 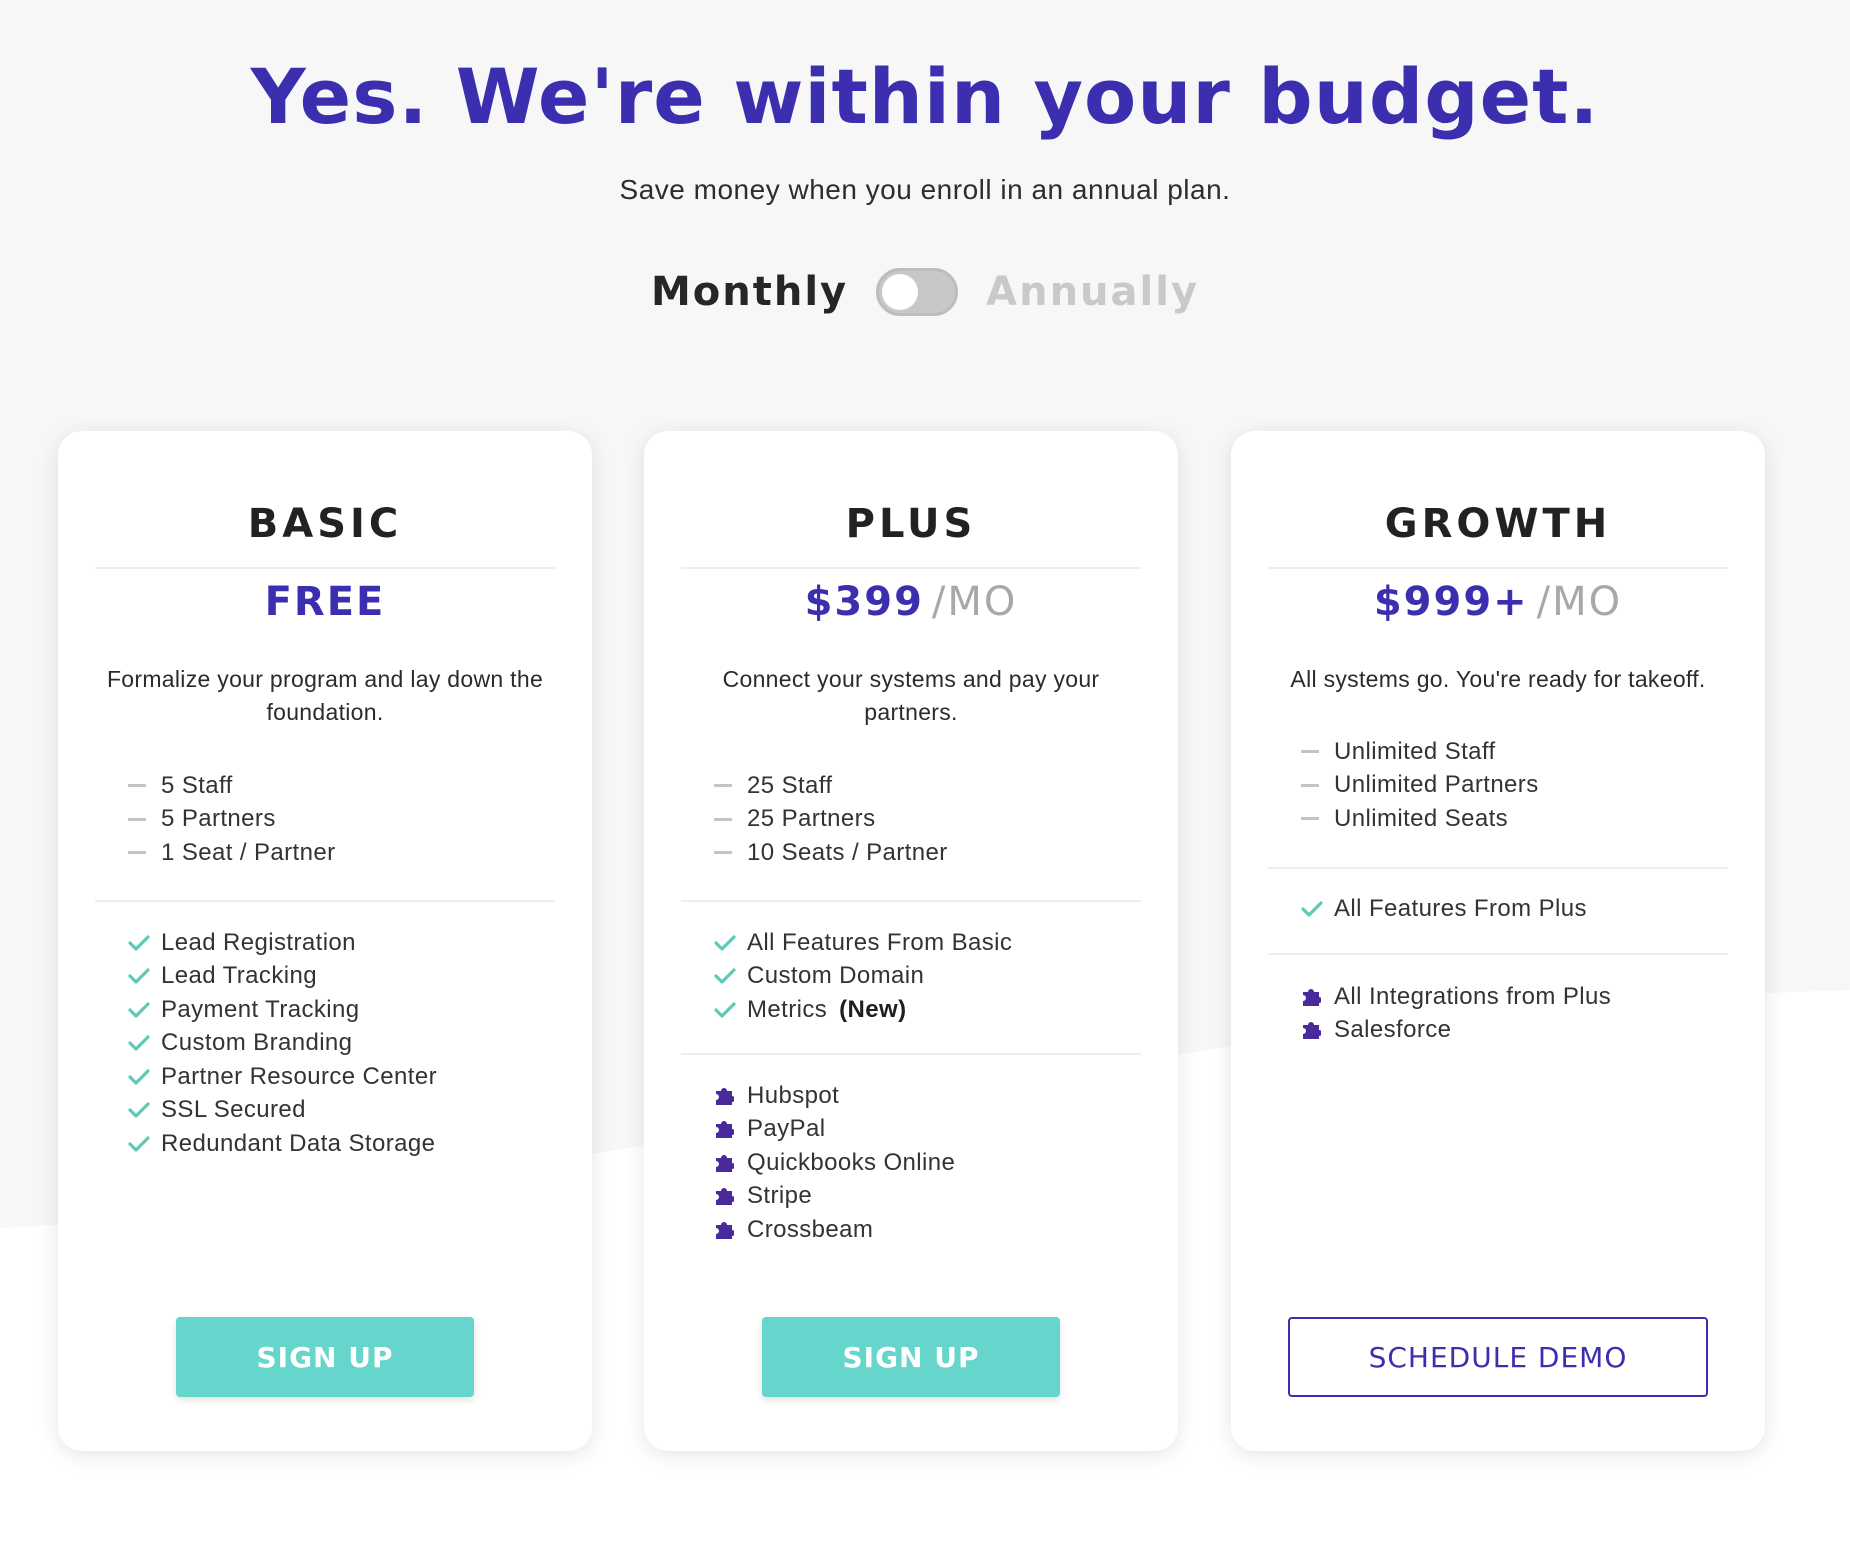 I want to click on list-item: Hubspot, so click(x=834, y=1096).